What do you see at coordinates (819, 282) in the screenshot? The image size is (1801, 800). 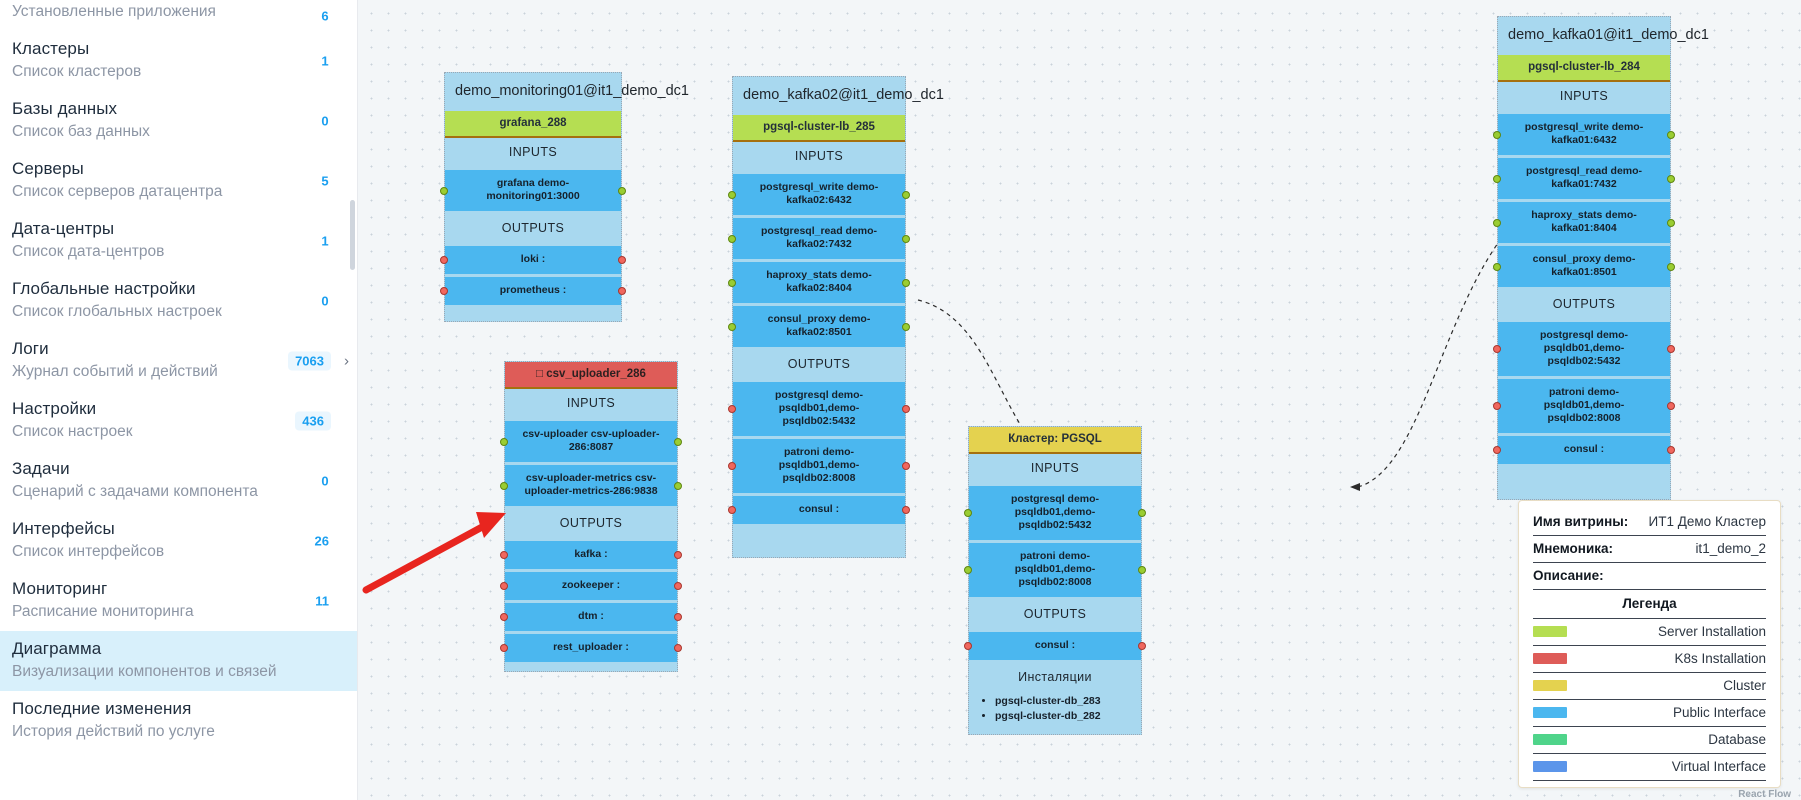 I see `node-input-port: haproxy_stats demo-kafka02:8404` at bounding box center [819, 282].